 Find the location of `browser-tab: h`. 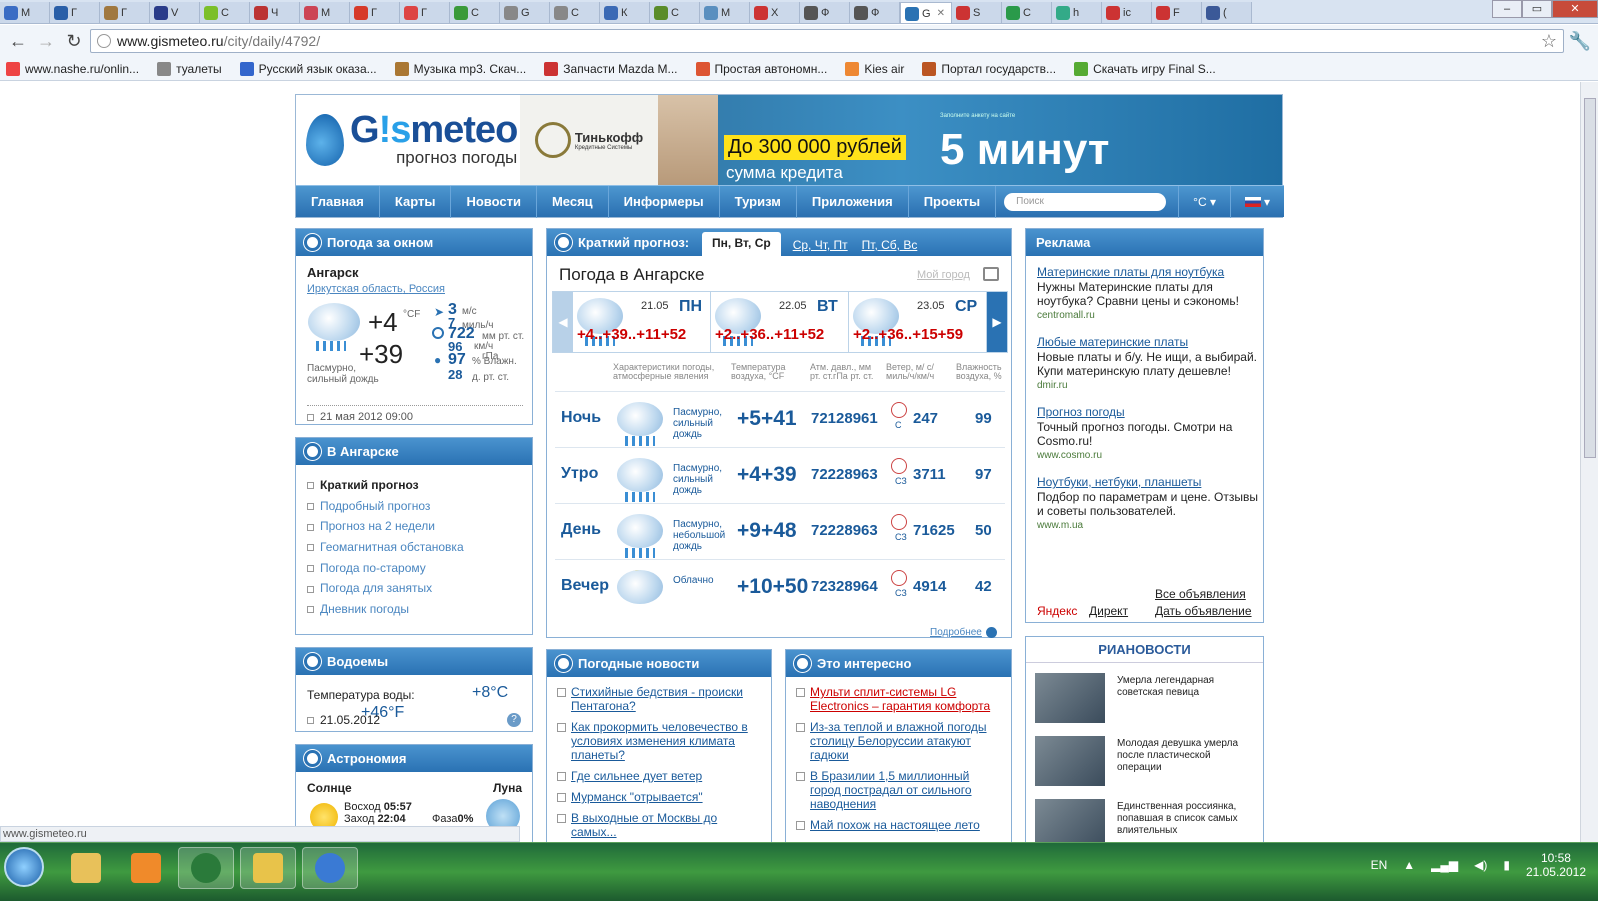

browser-tab: h is located at coordinates (1077, 12).